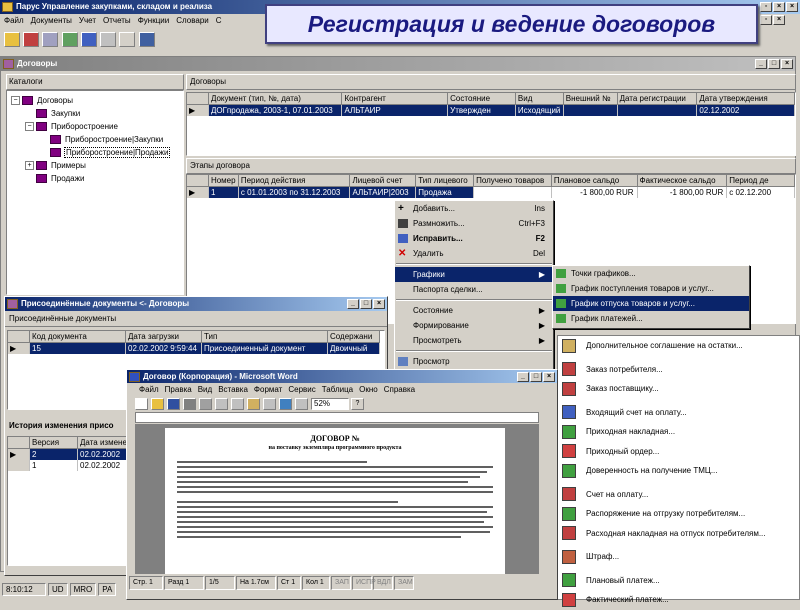 This screenshot has width=800, height=610. What do you see at coordinates (205, 404) in the screenshot?
I see `preview-icon` at bounding box center [205, 404].